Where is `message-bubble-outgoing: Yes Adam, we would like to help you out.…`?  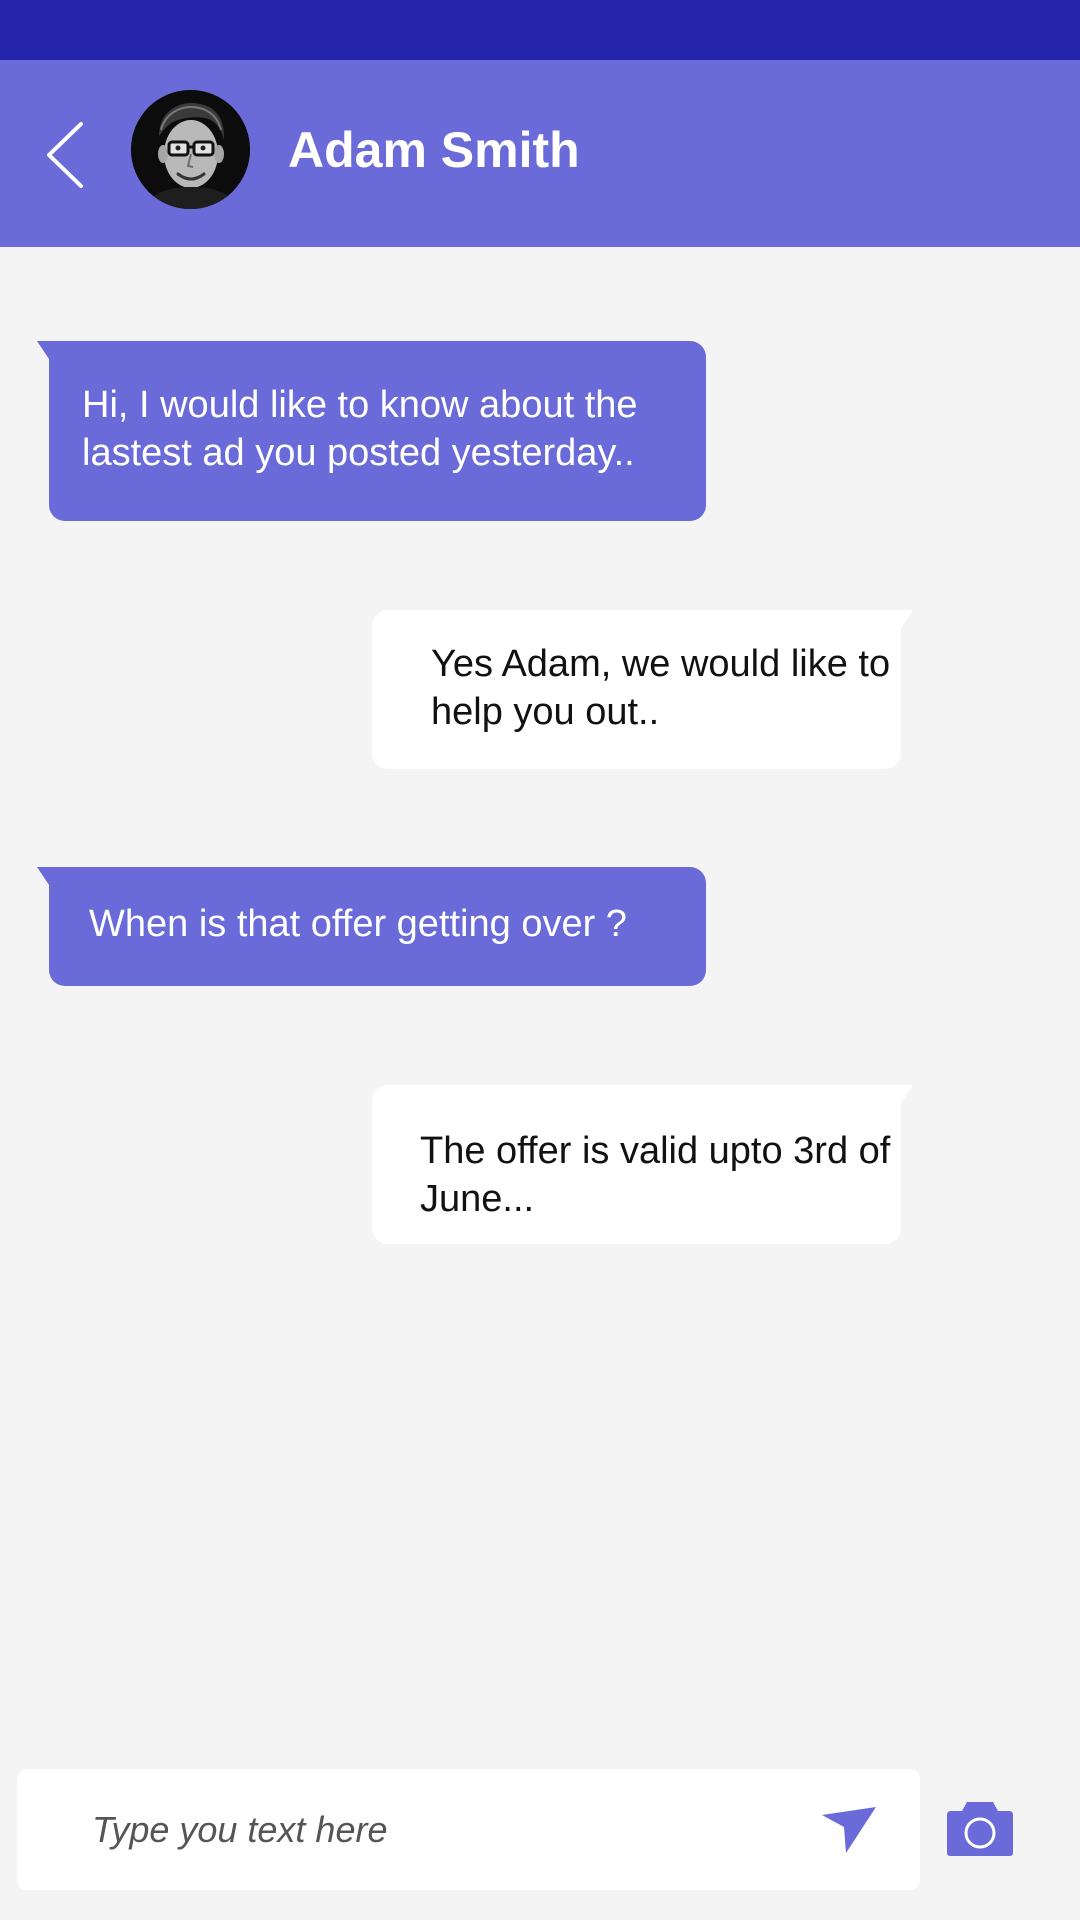 message-bubble-outgoing: Yes Adam, we would like to help you out.… is located at coordinates (642, 689).